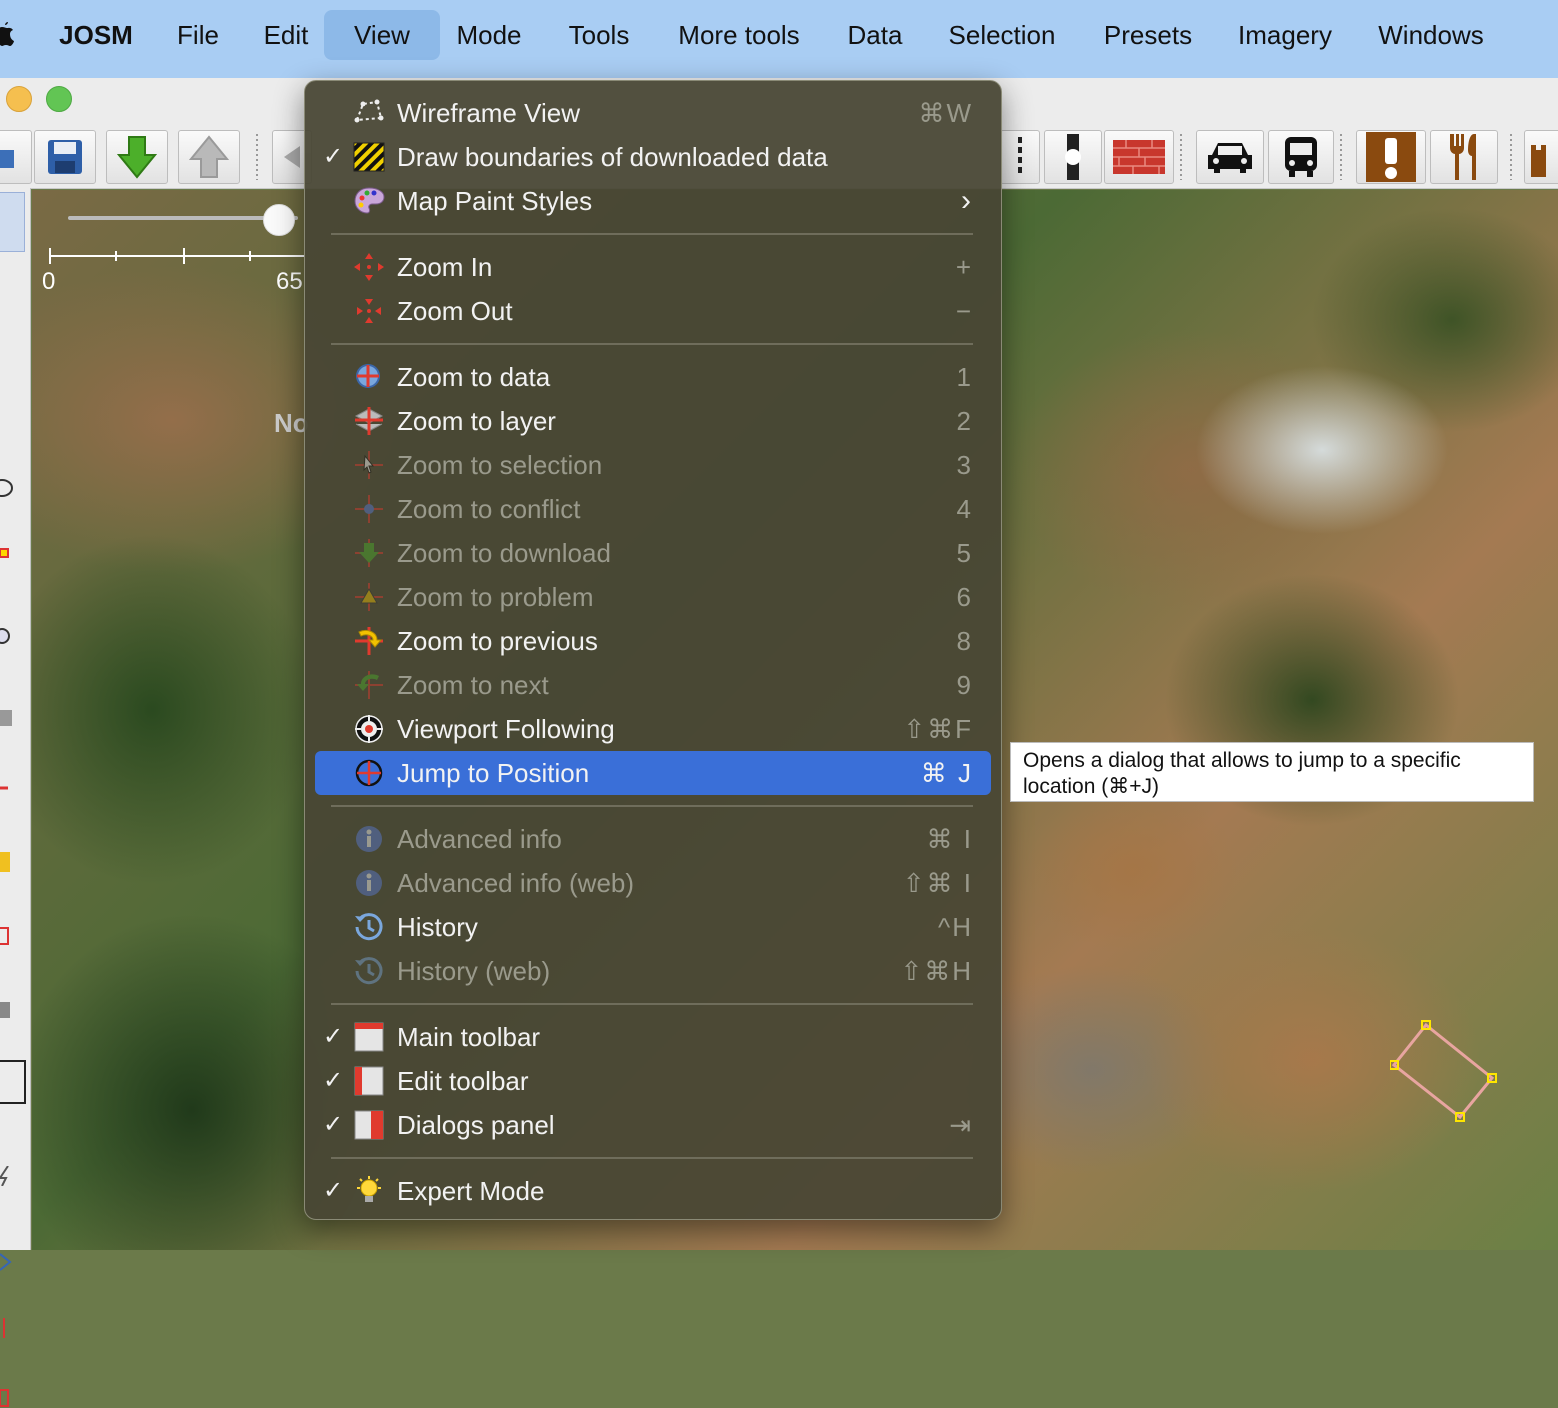 This screenshot has width=1558, height=1408. I want to click on brick-wall-icon, so click(1139, 157).